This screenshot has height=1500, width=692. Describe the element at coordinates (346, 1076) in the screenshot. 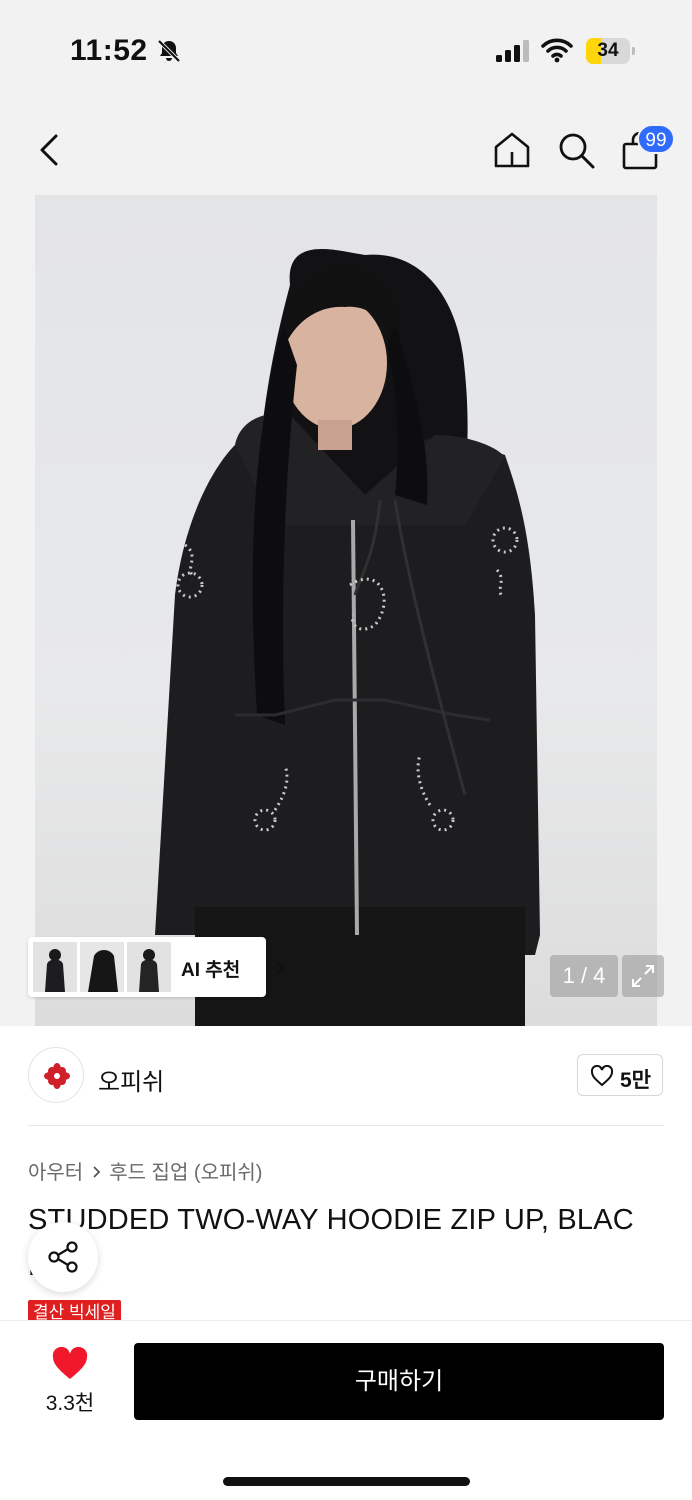

I see `brand-row: 오피쉬 5만` at that location.